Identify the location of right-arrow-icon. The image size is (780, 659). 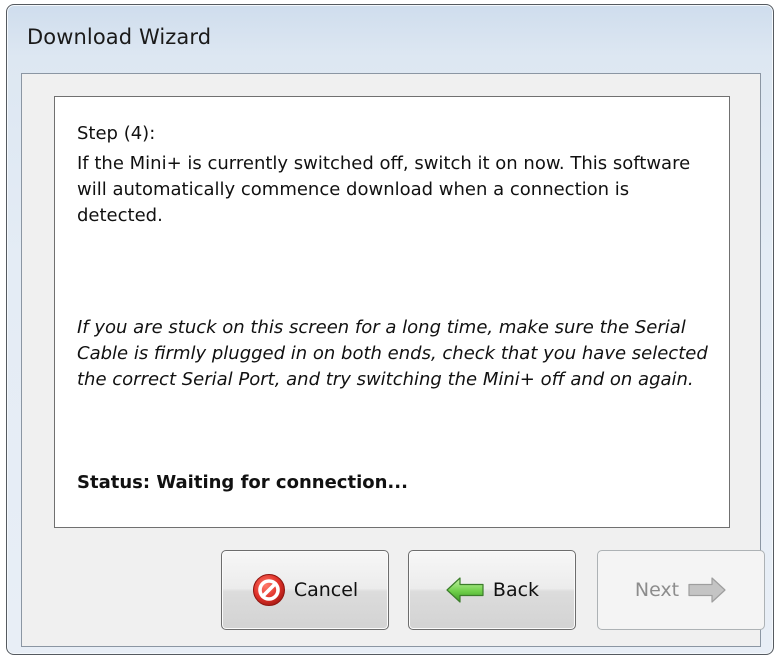
(707, 590).